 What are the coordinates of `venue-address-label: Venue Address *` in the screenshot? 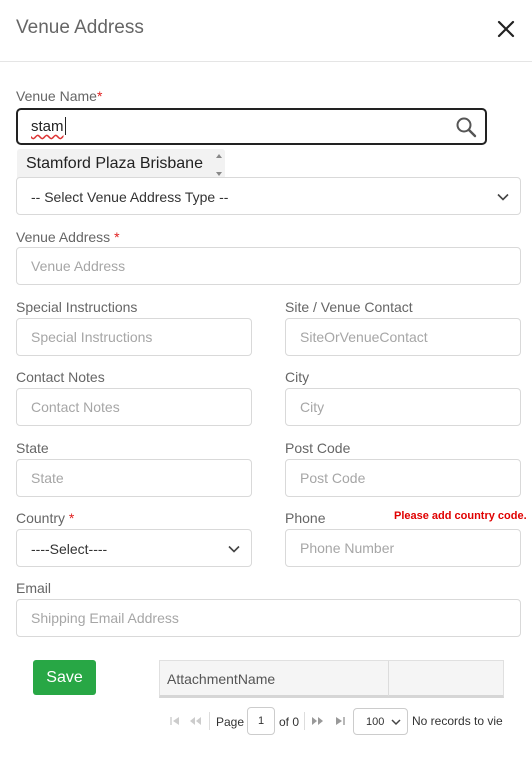 It's located at (68, 237).